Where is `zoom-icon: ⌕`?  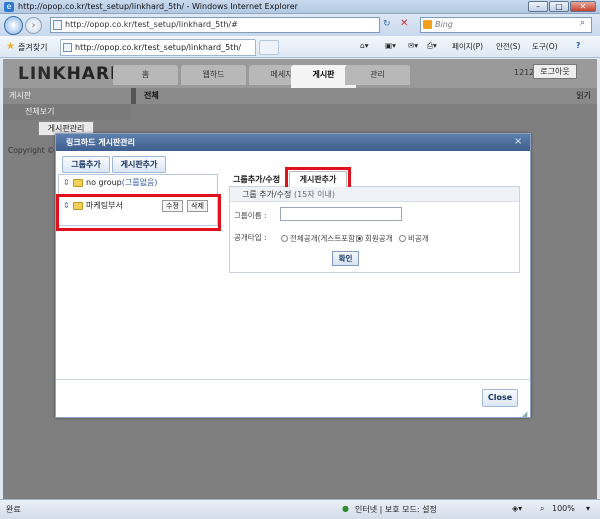 zoom-icon: ⌕ is located at coordinates (542, 508).